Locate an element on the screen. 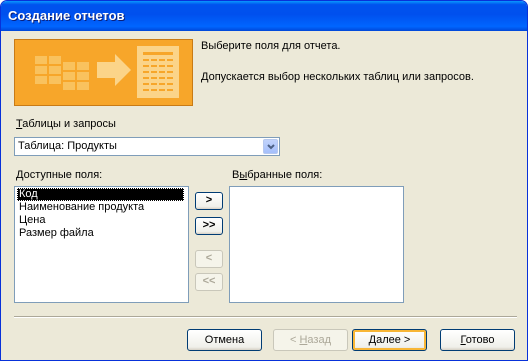 The height and width of the screenshot is (361, 528). footer-divider is located at coordinates (265, 317).